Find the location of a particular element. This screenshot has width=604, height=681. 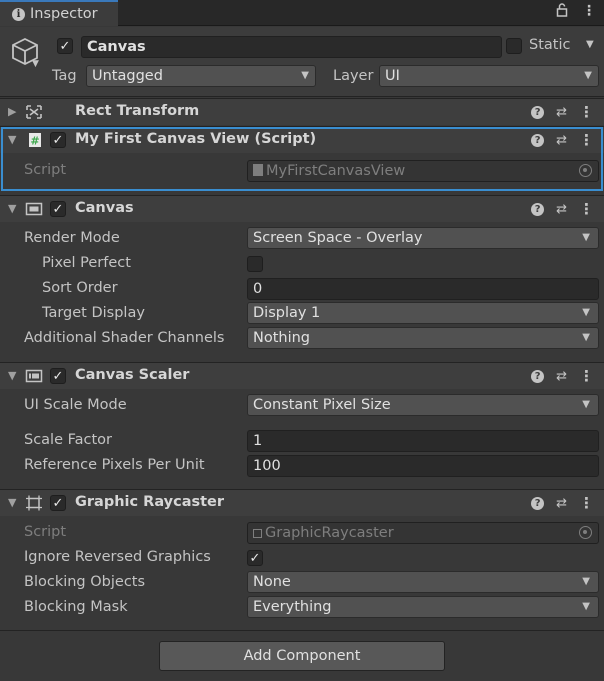

render-mode-label: Render Mode is located at coordinates (72, 238).